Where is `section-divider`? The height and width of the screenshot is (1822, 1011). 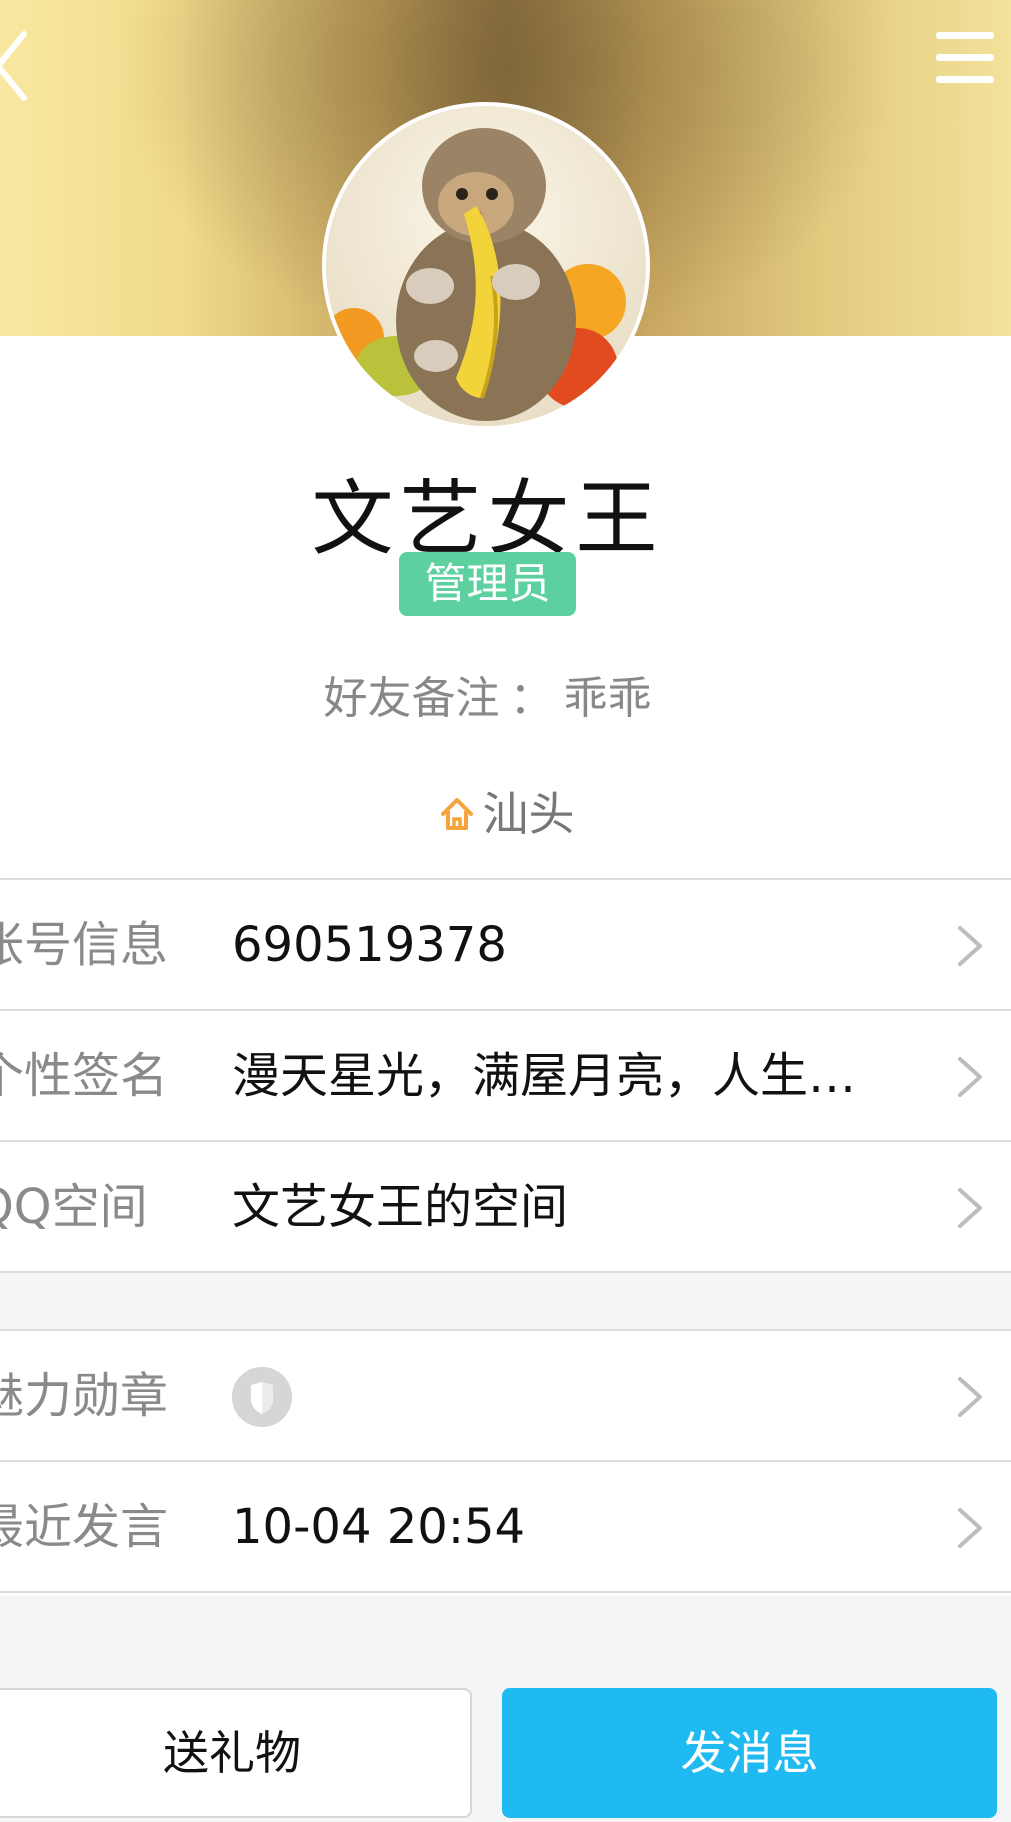
section-divider is located at coordinates (505, 1302).